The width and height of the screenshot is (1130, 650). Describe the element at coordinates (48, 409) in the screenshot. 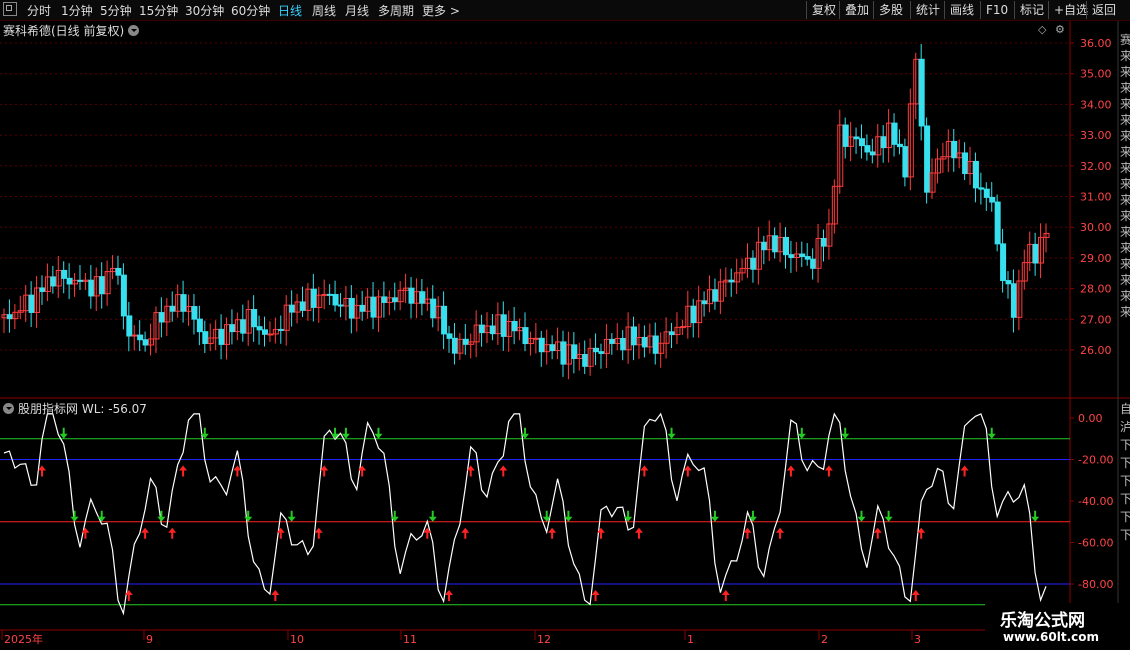

I see `indicator-name: 股朋指标网` at that location.